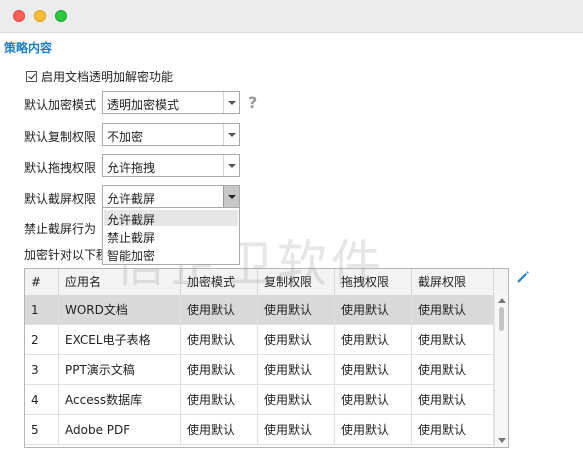 The height and width of the screenshot is (460, 583). What do you see at coordinates (171, 134) in the screenshot?
I see `copy-perm-select: 不加密` at bounding box center [171, 134].